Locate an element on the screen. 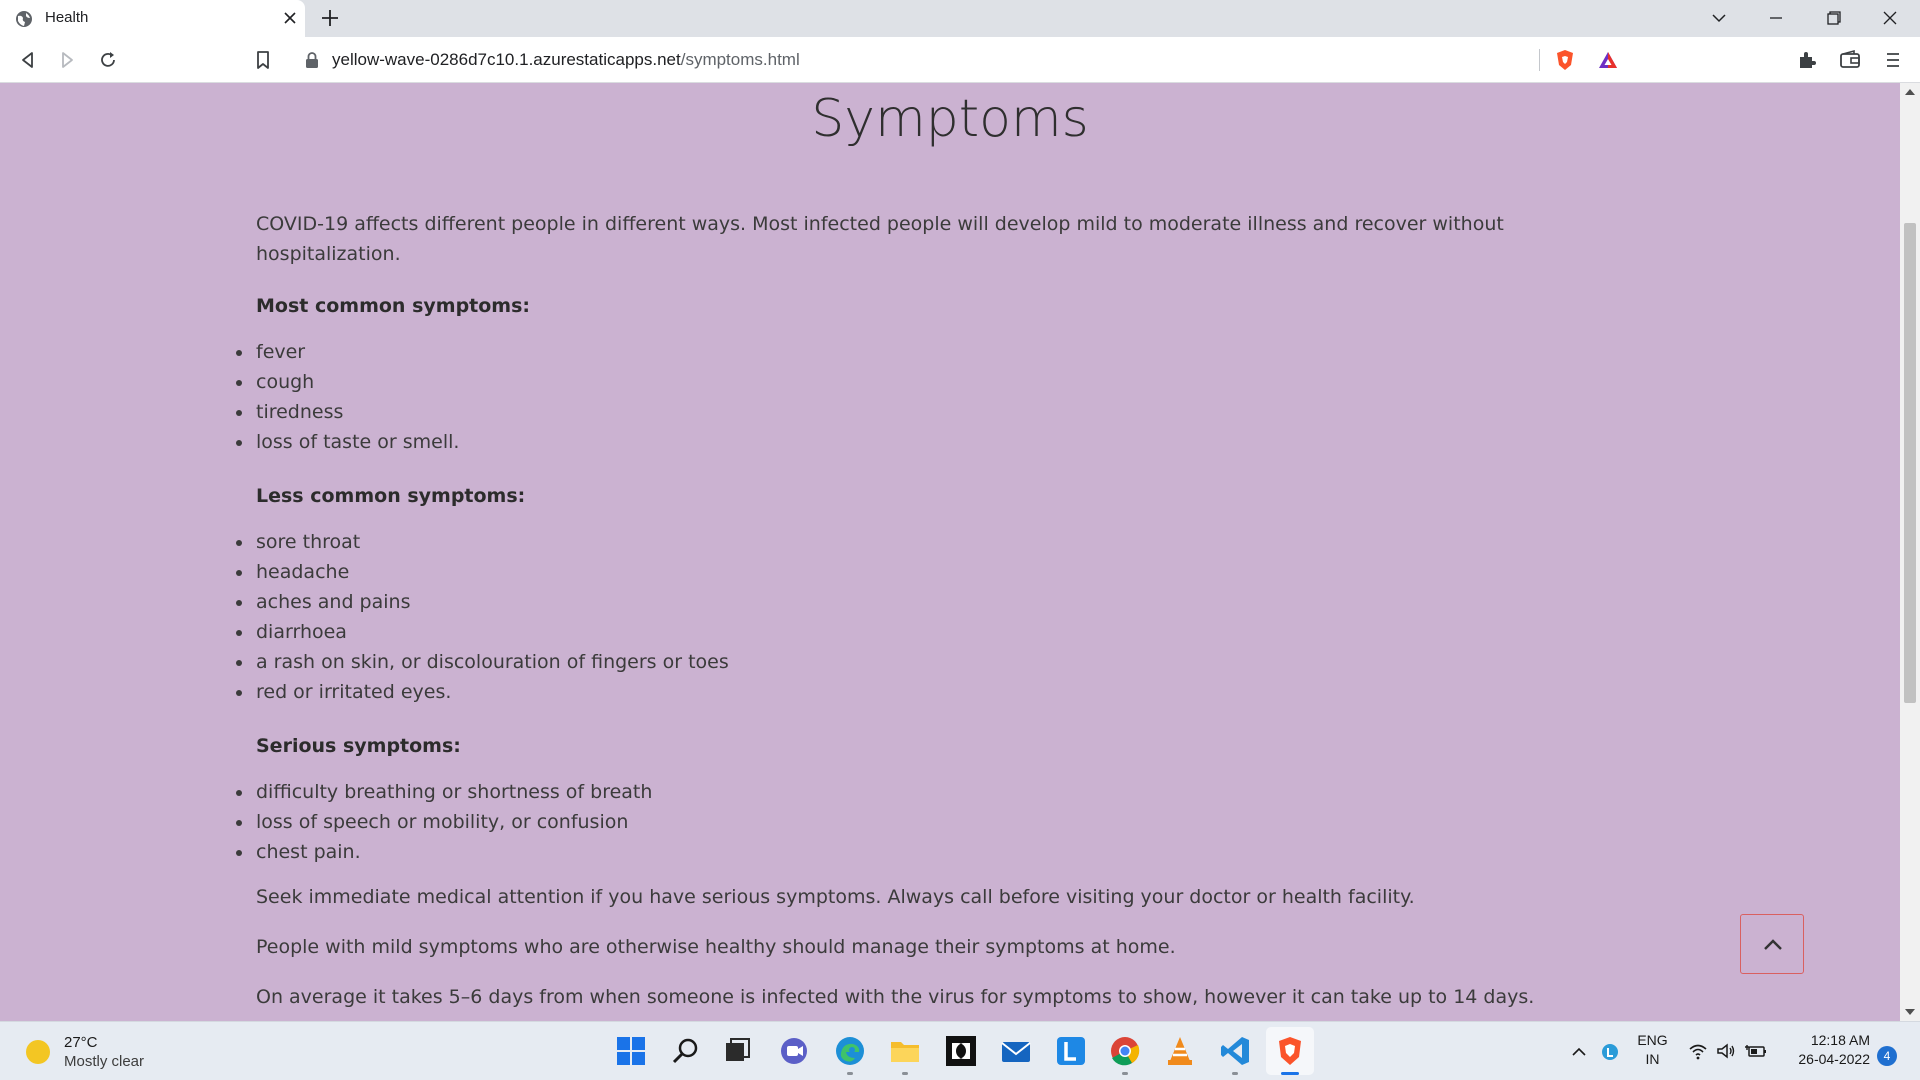  globe-icon is located at coordinates (24, 19).